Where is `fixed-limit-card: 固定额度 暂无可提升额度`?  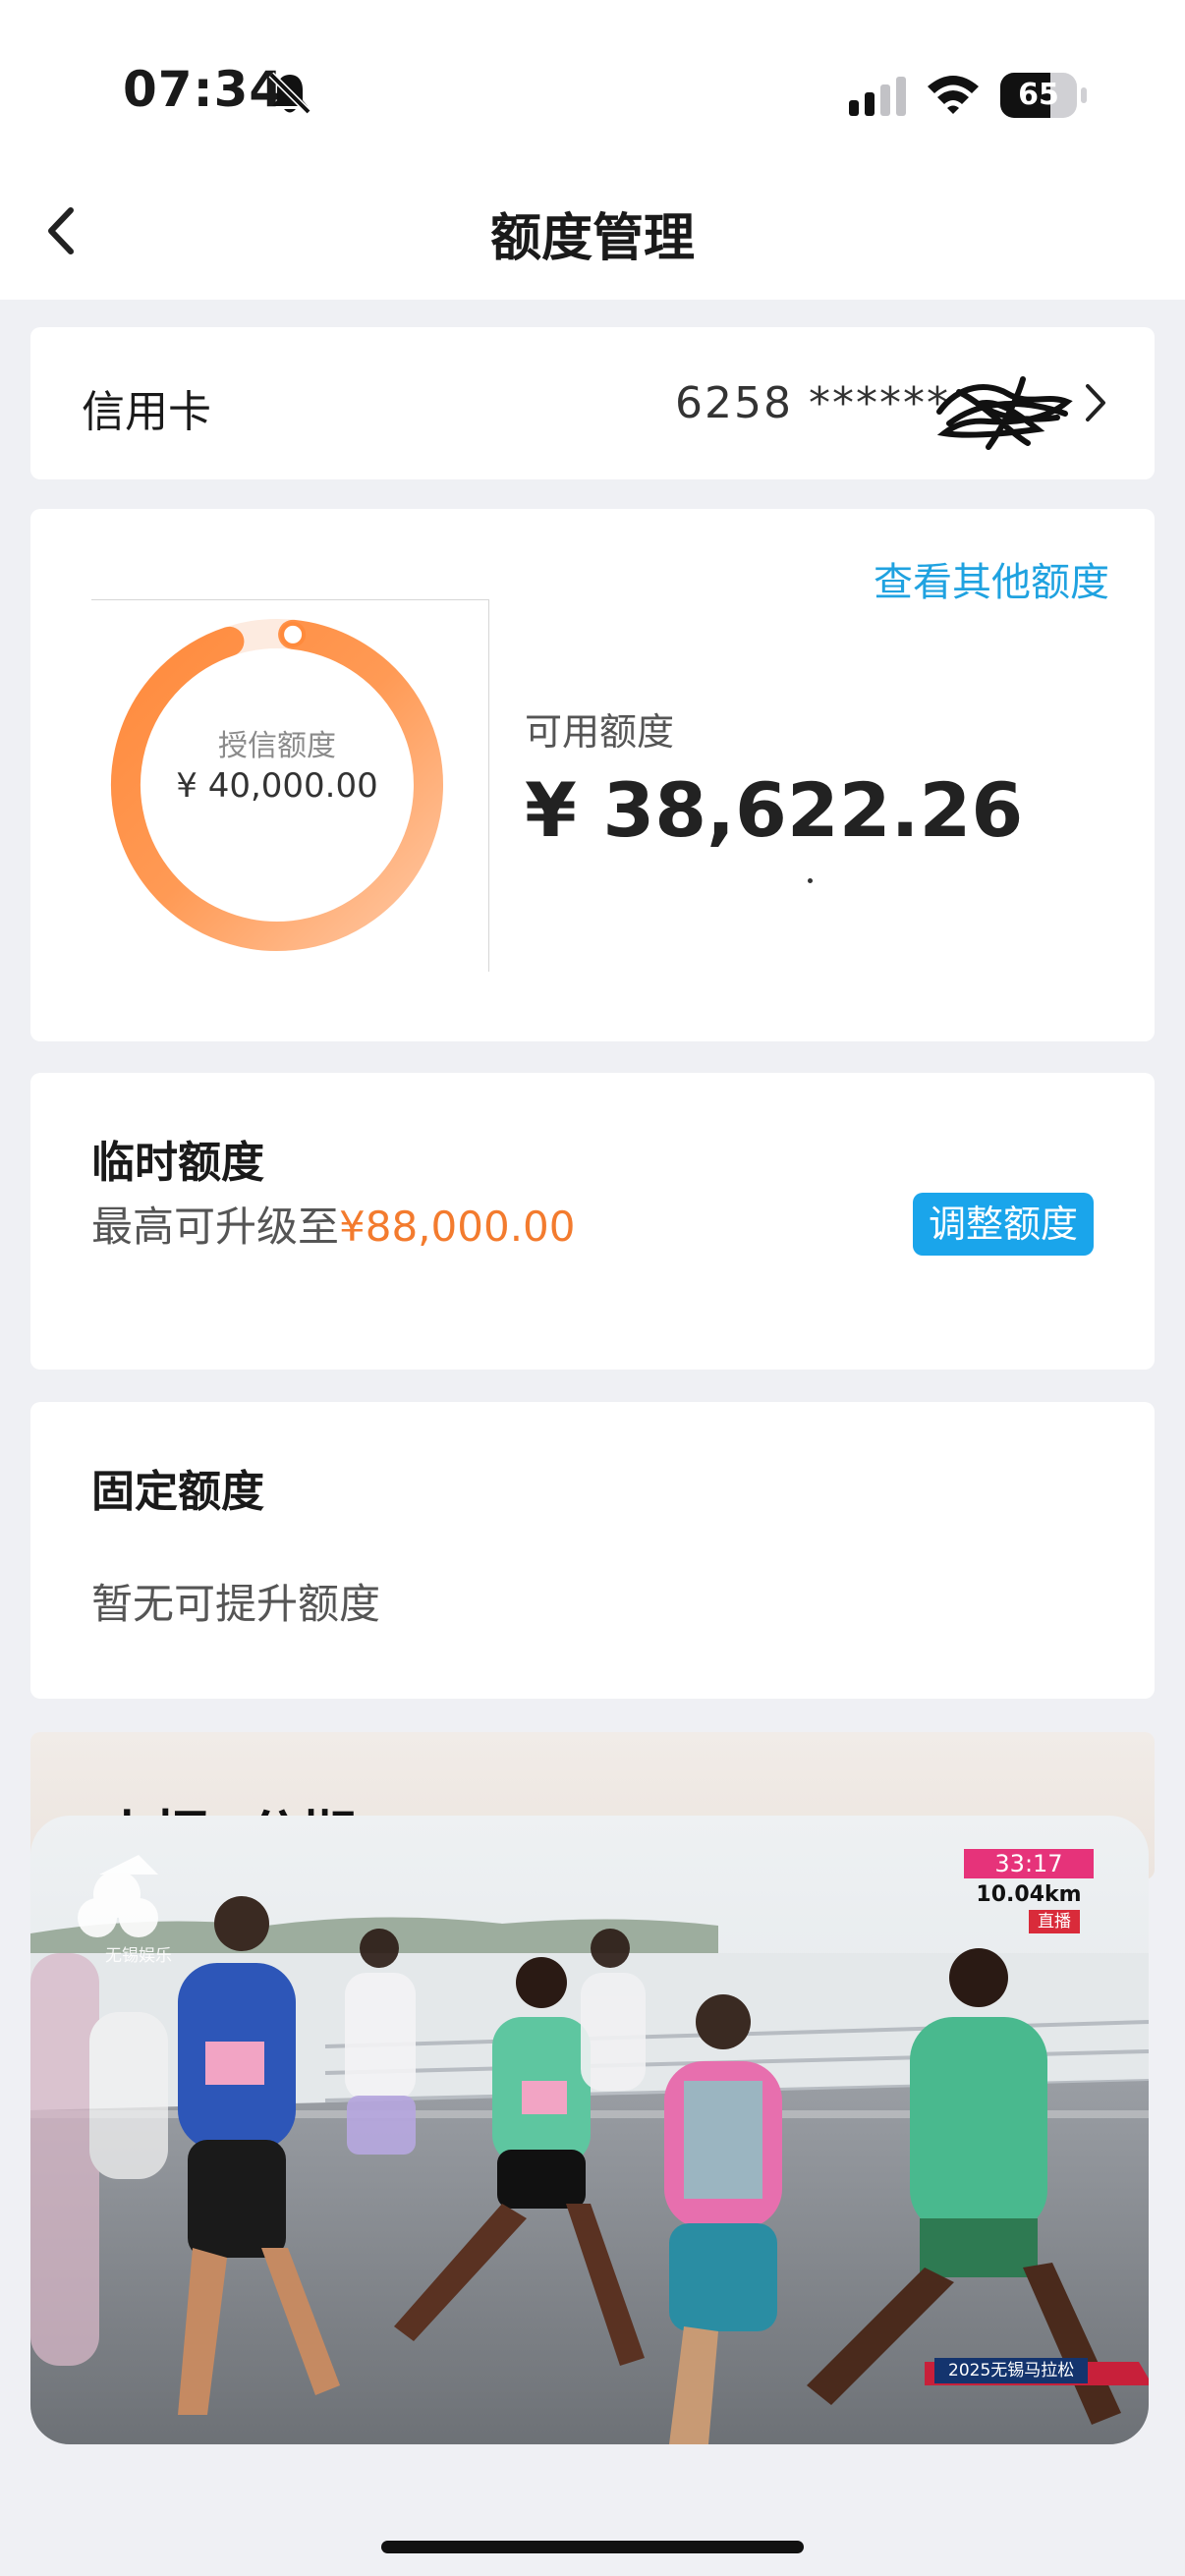
fixed-limit-card: 固定额度 暂无可提升额度 is located at coordinates (592, 1550).